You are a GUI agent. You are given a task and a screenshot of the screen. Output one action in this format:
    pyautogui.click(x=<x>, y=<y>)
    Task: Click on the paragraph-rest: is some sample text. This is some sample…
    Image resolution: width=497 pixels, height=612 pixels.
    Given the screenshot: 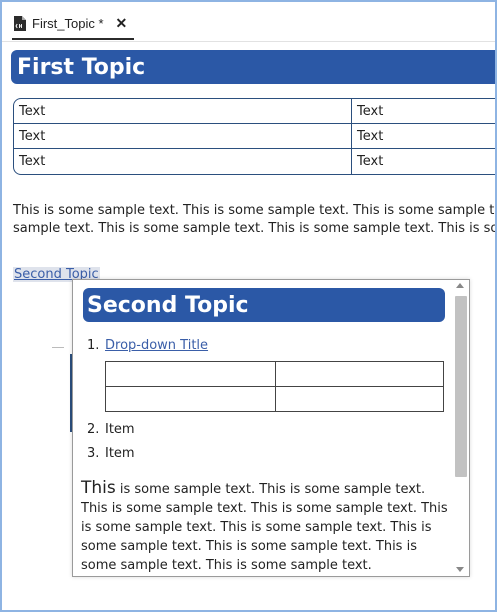 What is the action you would take?
    pyautogui.click(x=264, y=527)
    